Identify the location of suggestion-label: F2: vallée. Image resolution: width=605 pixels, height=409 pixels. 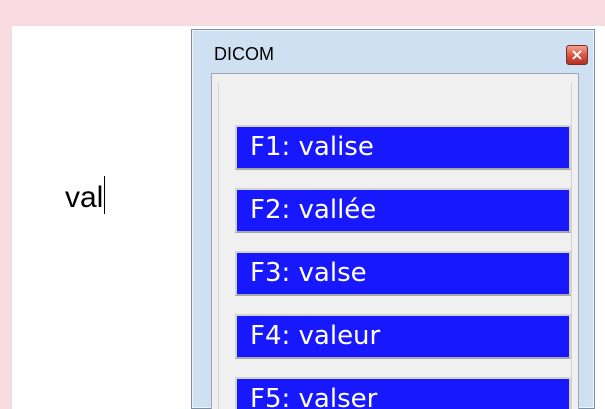
(313, 210).